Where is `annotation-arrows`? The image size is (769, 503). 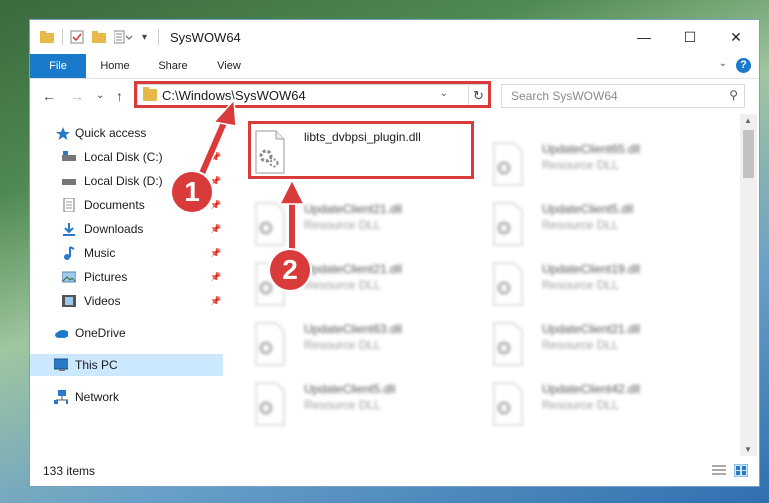
annotation-arrows is located at coordinates (250, 178).